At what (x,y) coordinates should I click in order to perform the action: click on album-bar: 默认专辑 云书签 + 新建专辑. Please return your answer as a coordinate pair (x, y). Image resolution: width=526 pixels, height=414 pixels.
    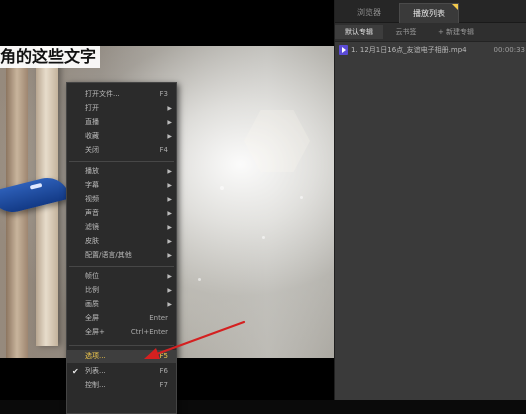
    Looking at the image, I should click on (430, 32).